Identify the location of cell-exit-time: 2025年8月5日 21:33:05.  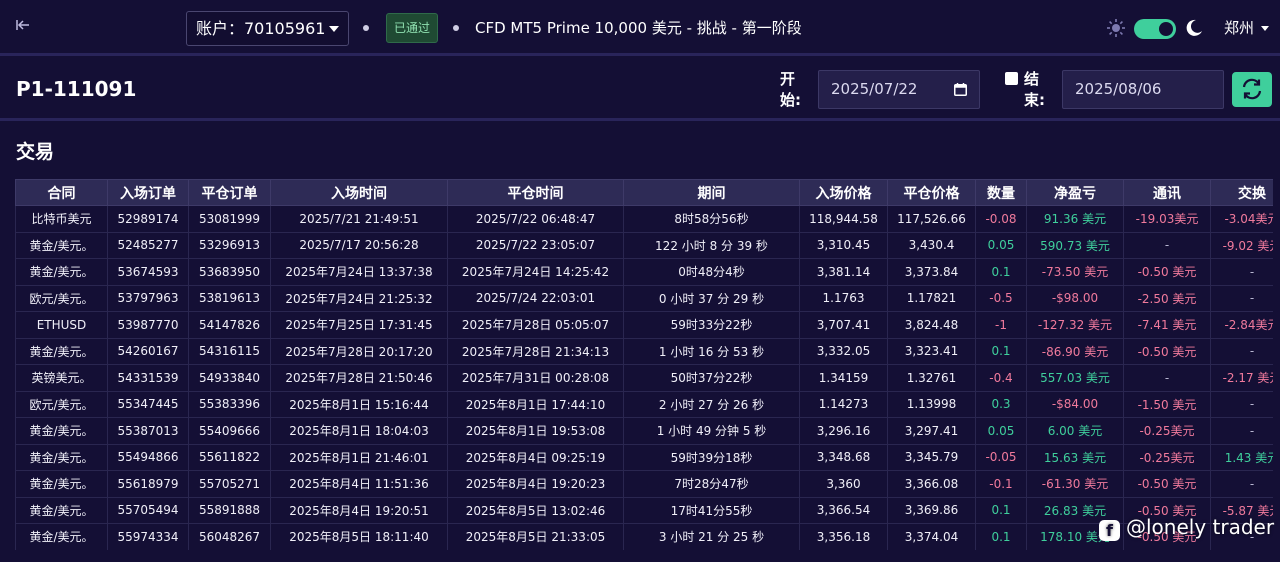
(535, 536).